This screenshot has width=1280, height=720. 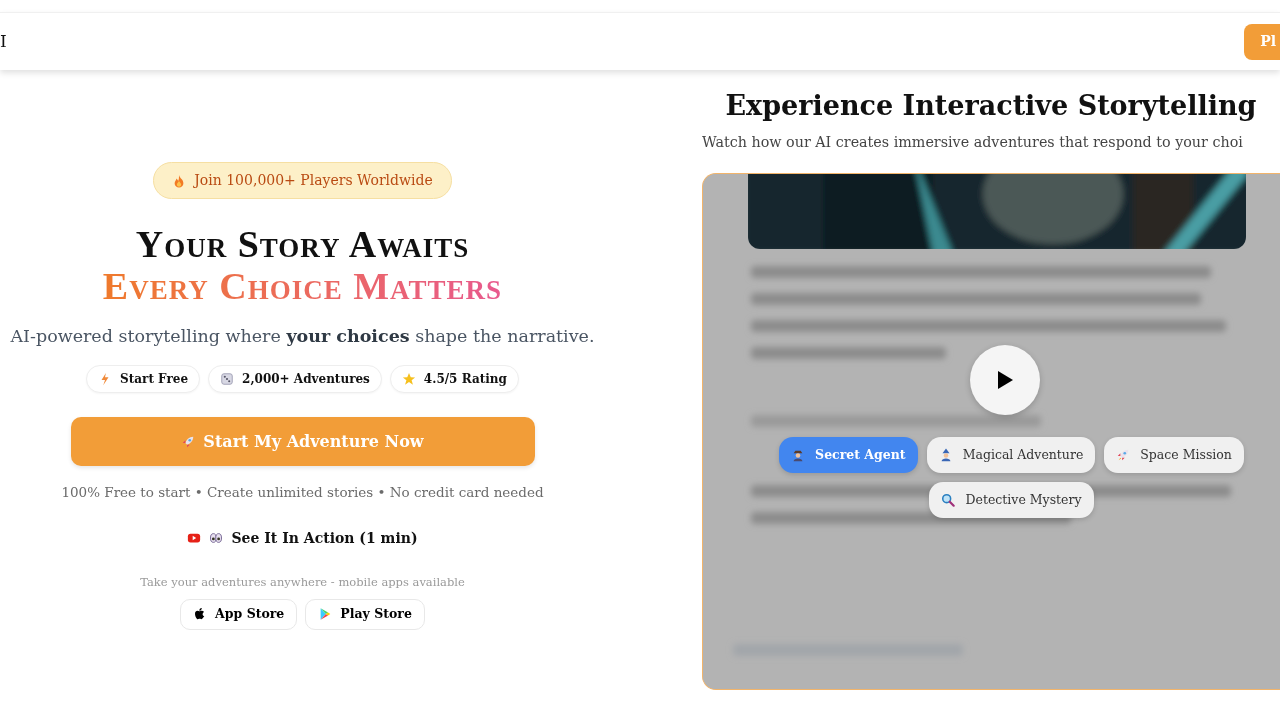 What do you see at coordinates (973, 142) in the screenshot?
I see `section-subheading: Watch how our AI creates immersive adventures that respond to your choi` at bounding box center [973, 142].